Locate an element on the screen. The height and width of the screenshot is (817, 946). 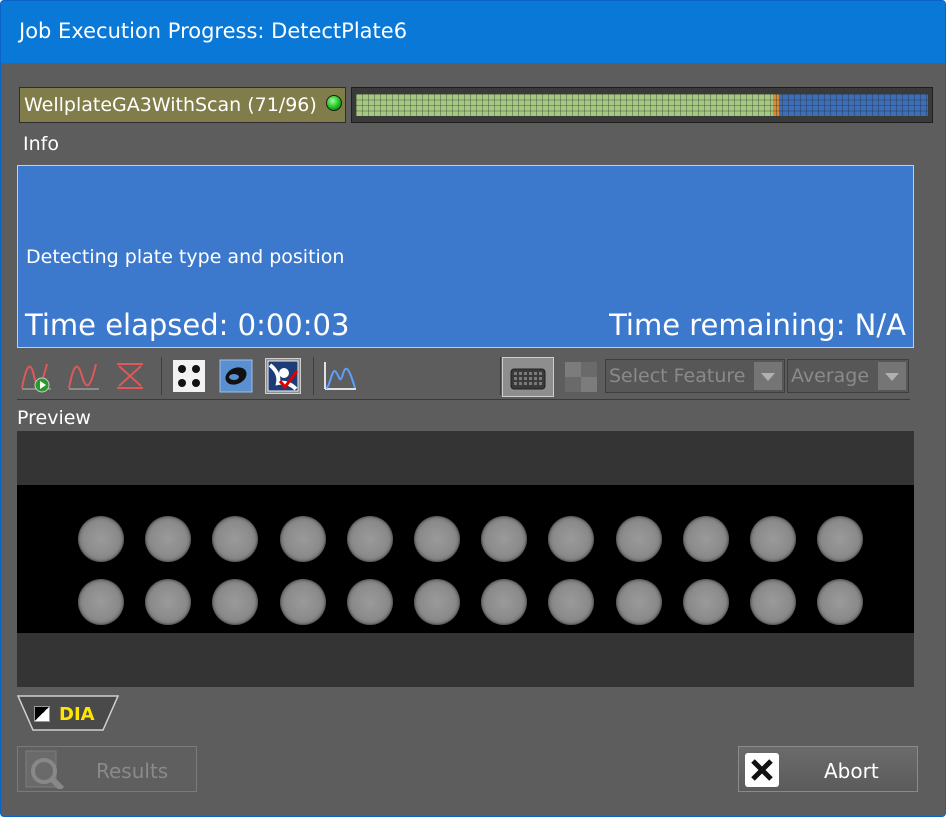
checker-icon is located at coordinates (581, 377).